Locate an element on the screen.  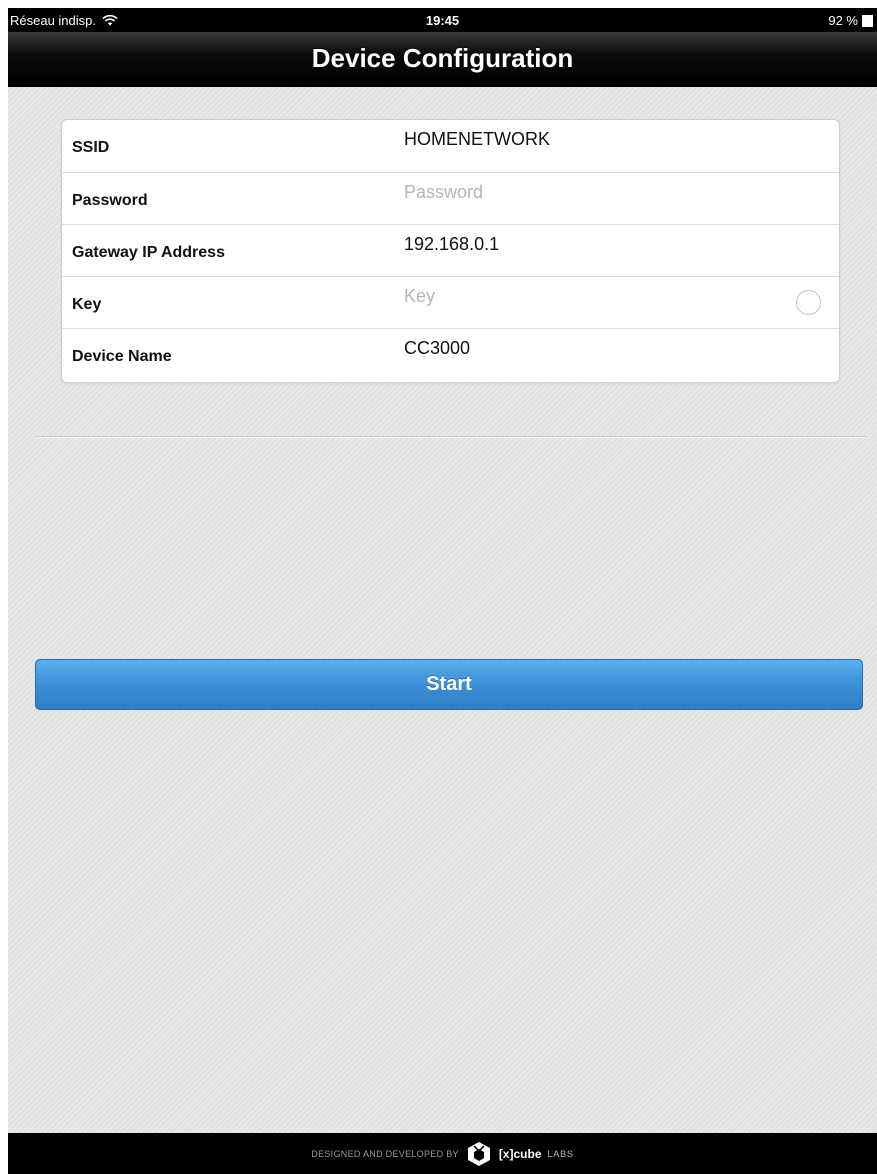
status-time: 19:45 is located at coordinates (442, 20).